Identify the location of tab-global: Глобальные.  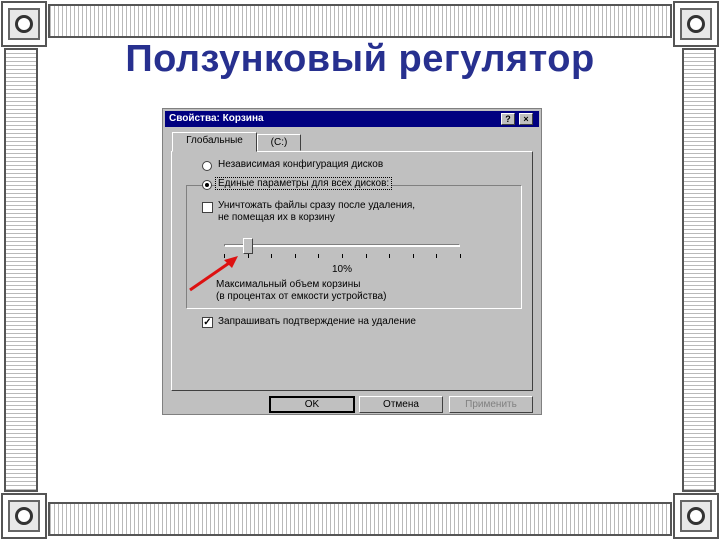
(214, 142).